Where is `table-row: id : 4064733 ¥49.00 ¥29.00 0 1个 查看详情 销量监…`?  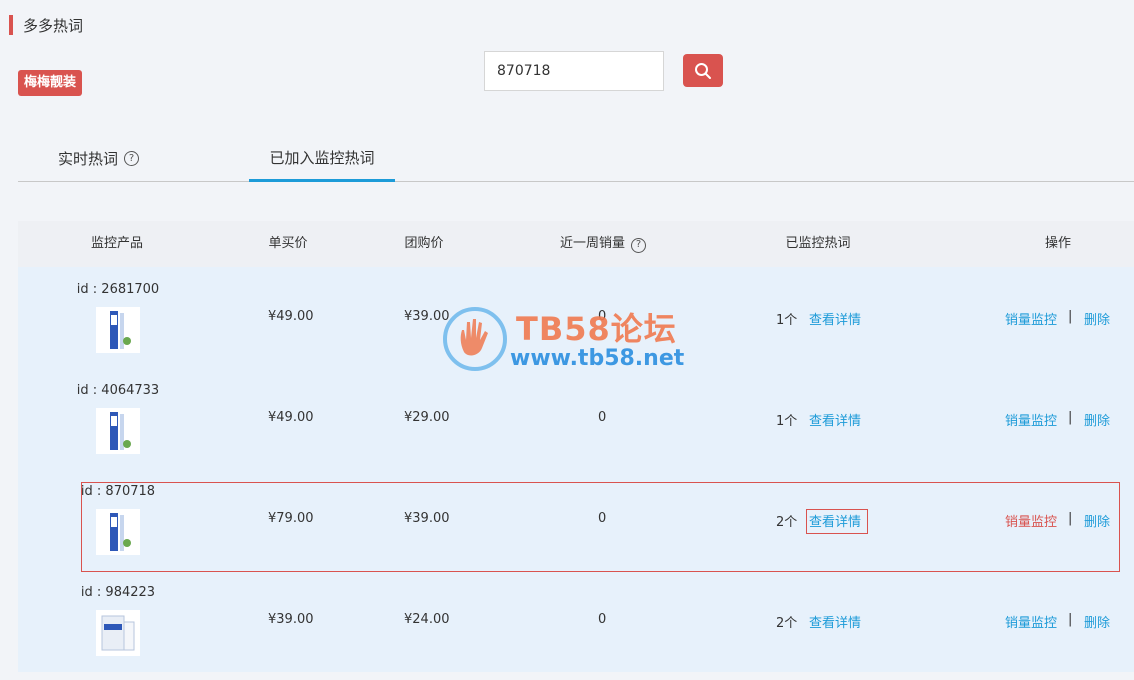 table-row: id : 4064733 ¥49.00 ¥29.00 0 1个 查看详情 销量监… is located at coordinates (576, 418).